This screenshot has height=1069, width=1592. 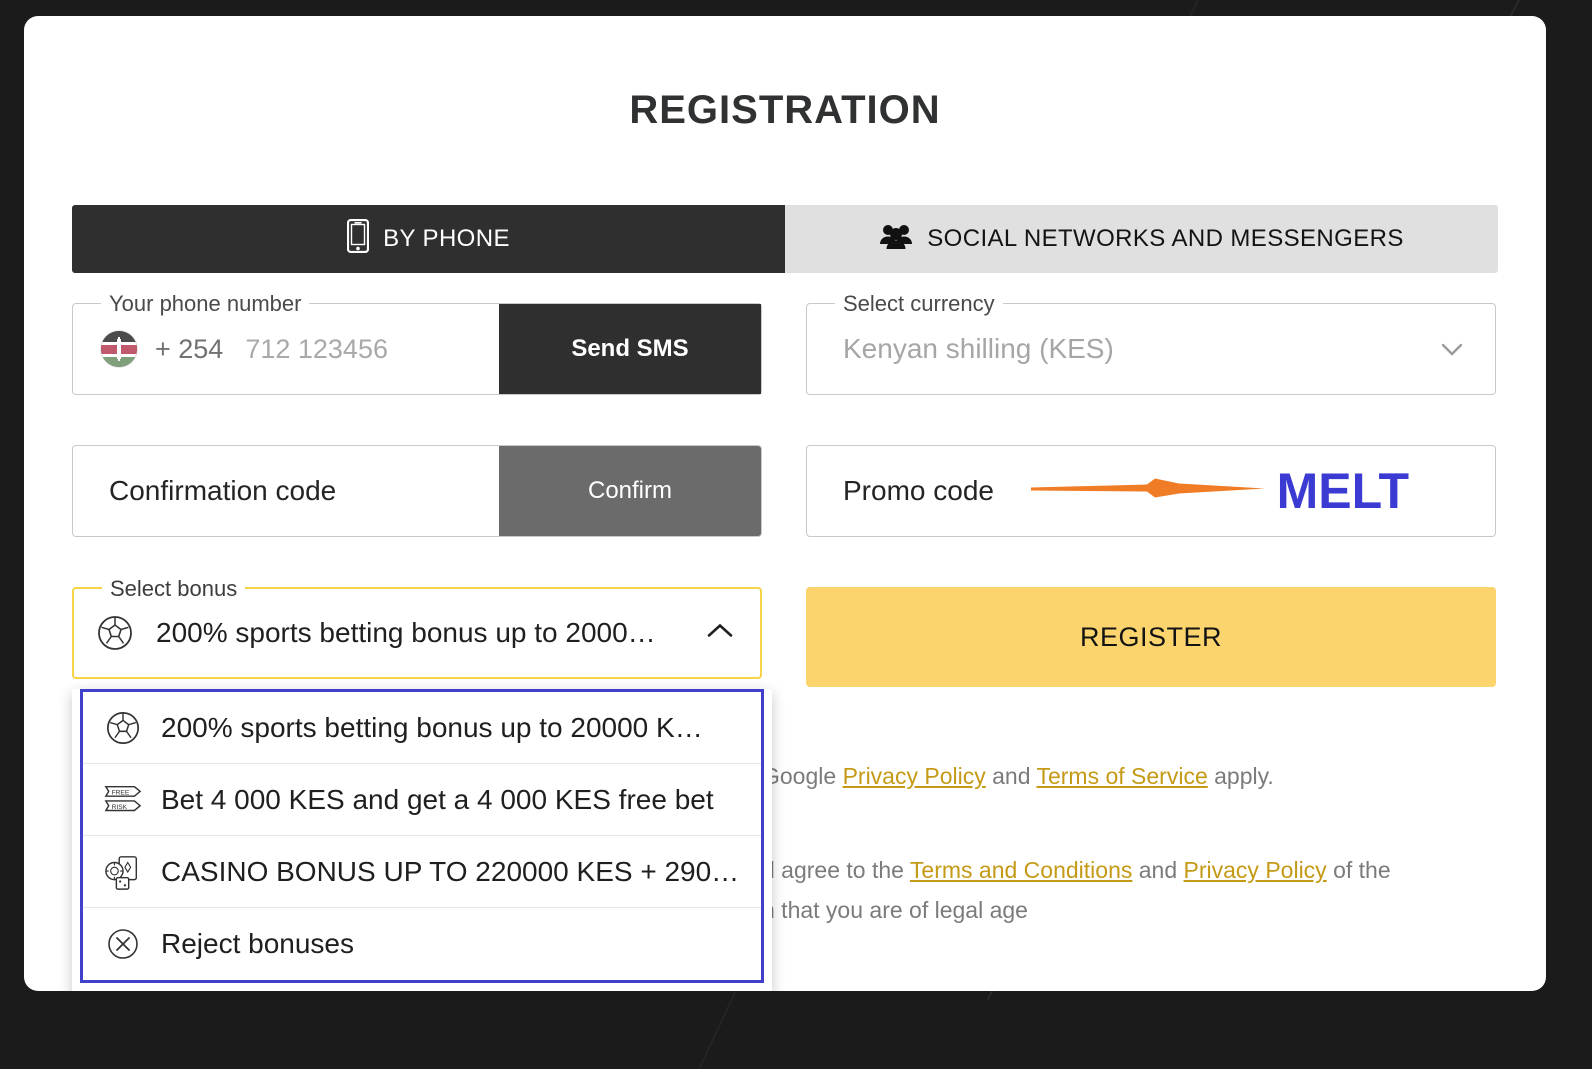 I want to click on circle-x-icon, so click(x=123, y=944).